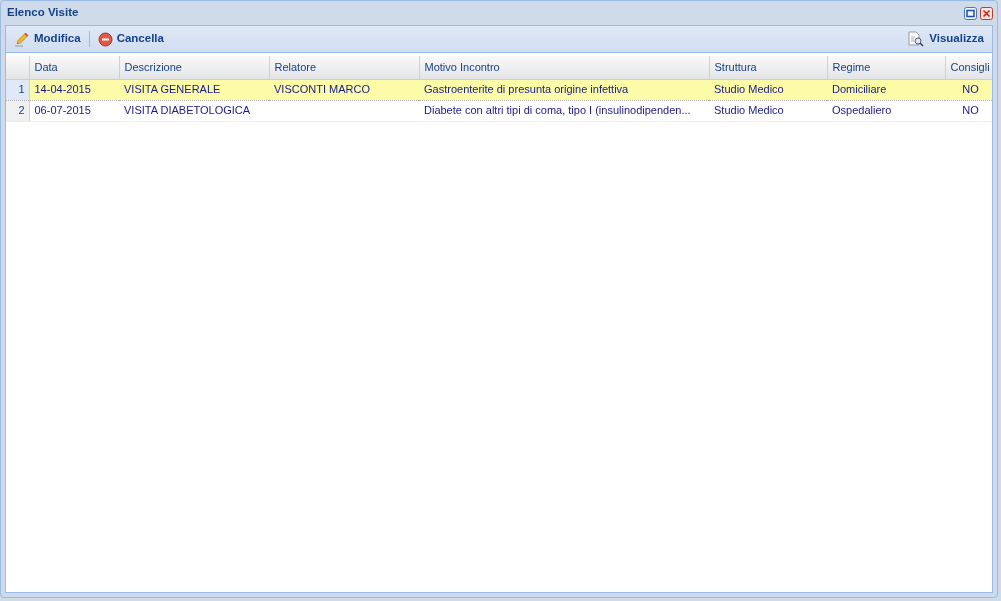 This screenshot has width=1001, height=601. I want to click on maximize-icon, so click(971, 13).